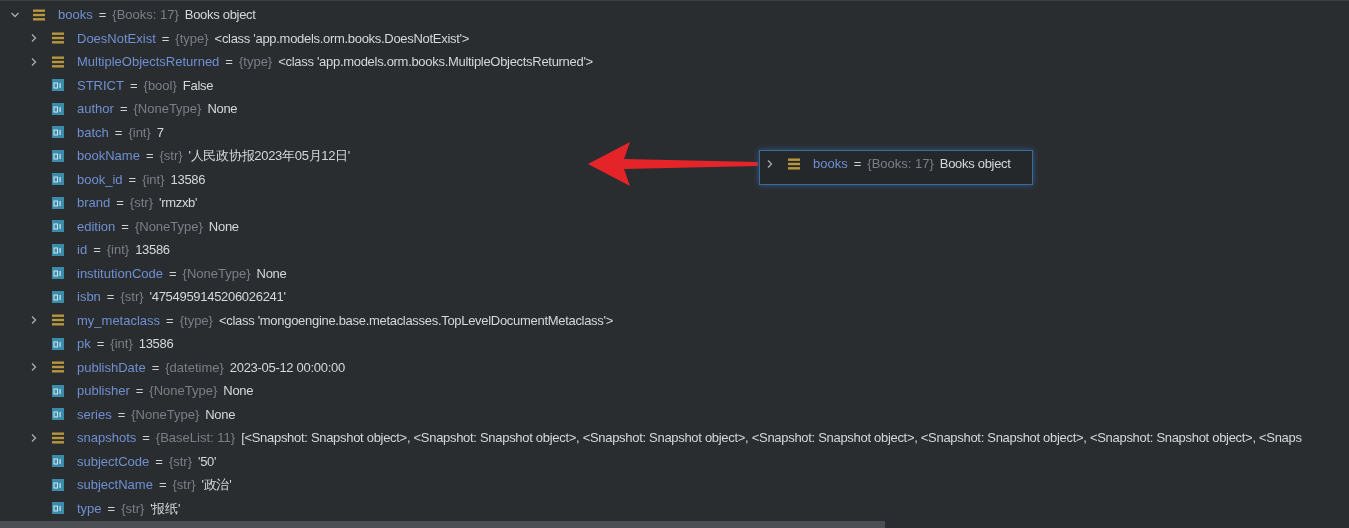  I want to click on variable-name: institutionCode, so click(120, 273).